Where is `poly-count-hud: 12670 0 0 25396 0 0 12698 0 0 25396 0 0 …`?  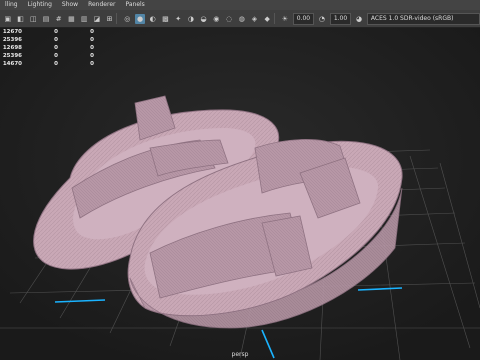 poly-count-hud: 12670 0 0 25396 0 0 12698 0 0 25396 0 0 … is located at coordinates (47, 48).